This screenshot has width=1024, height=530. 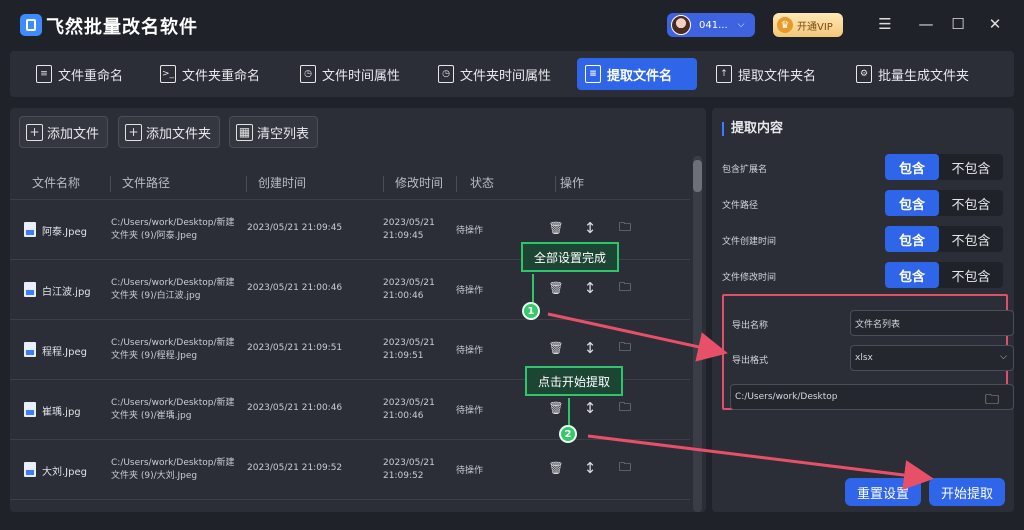 I want to click on reset-settings-button: 重置设置, so click(x=883, y=492).